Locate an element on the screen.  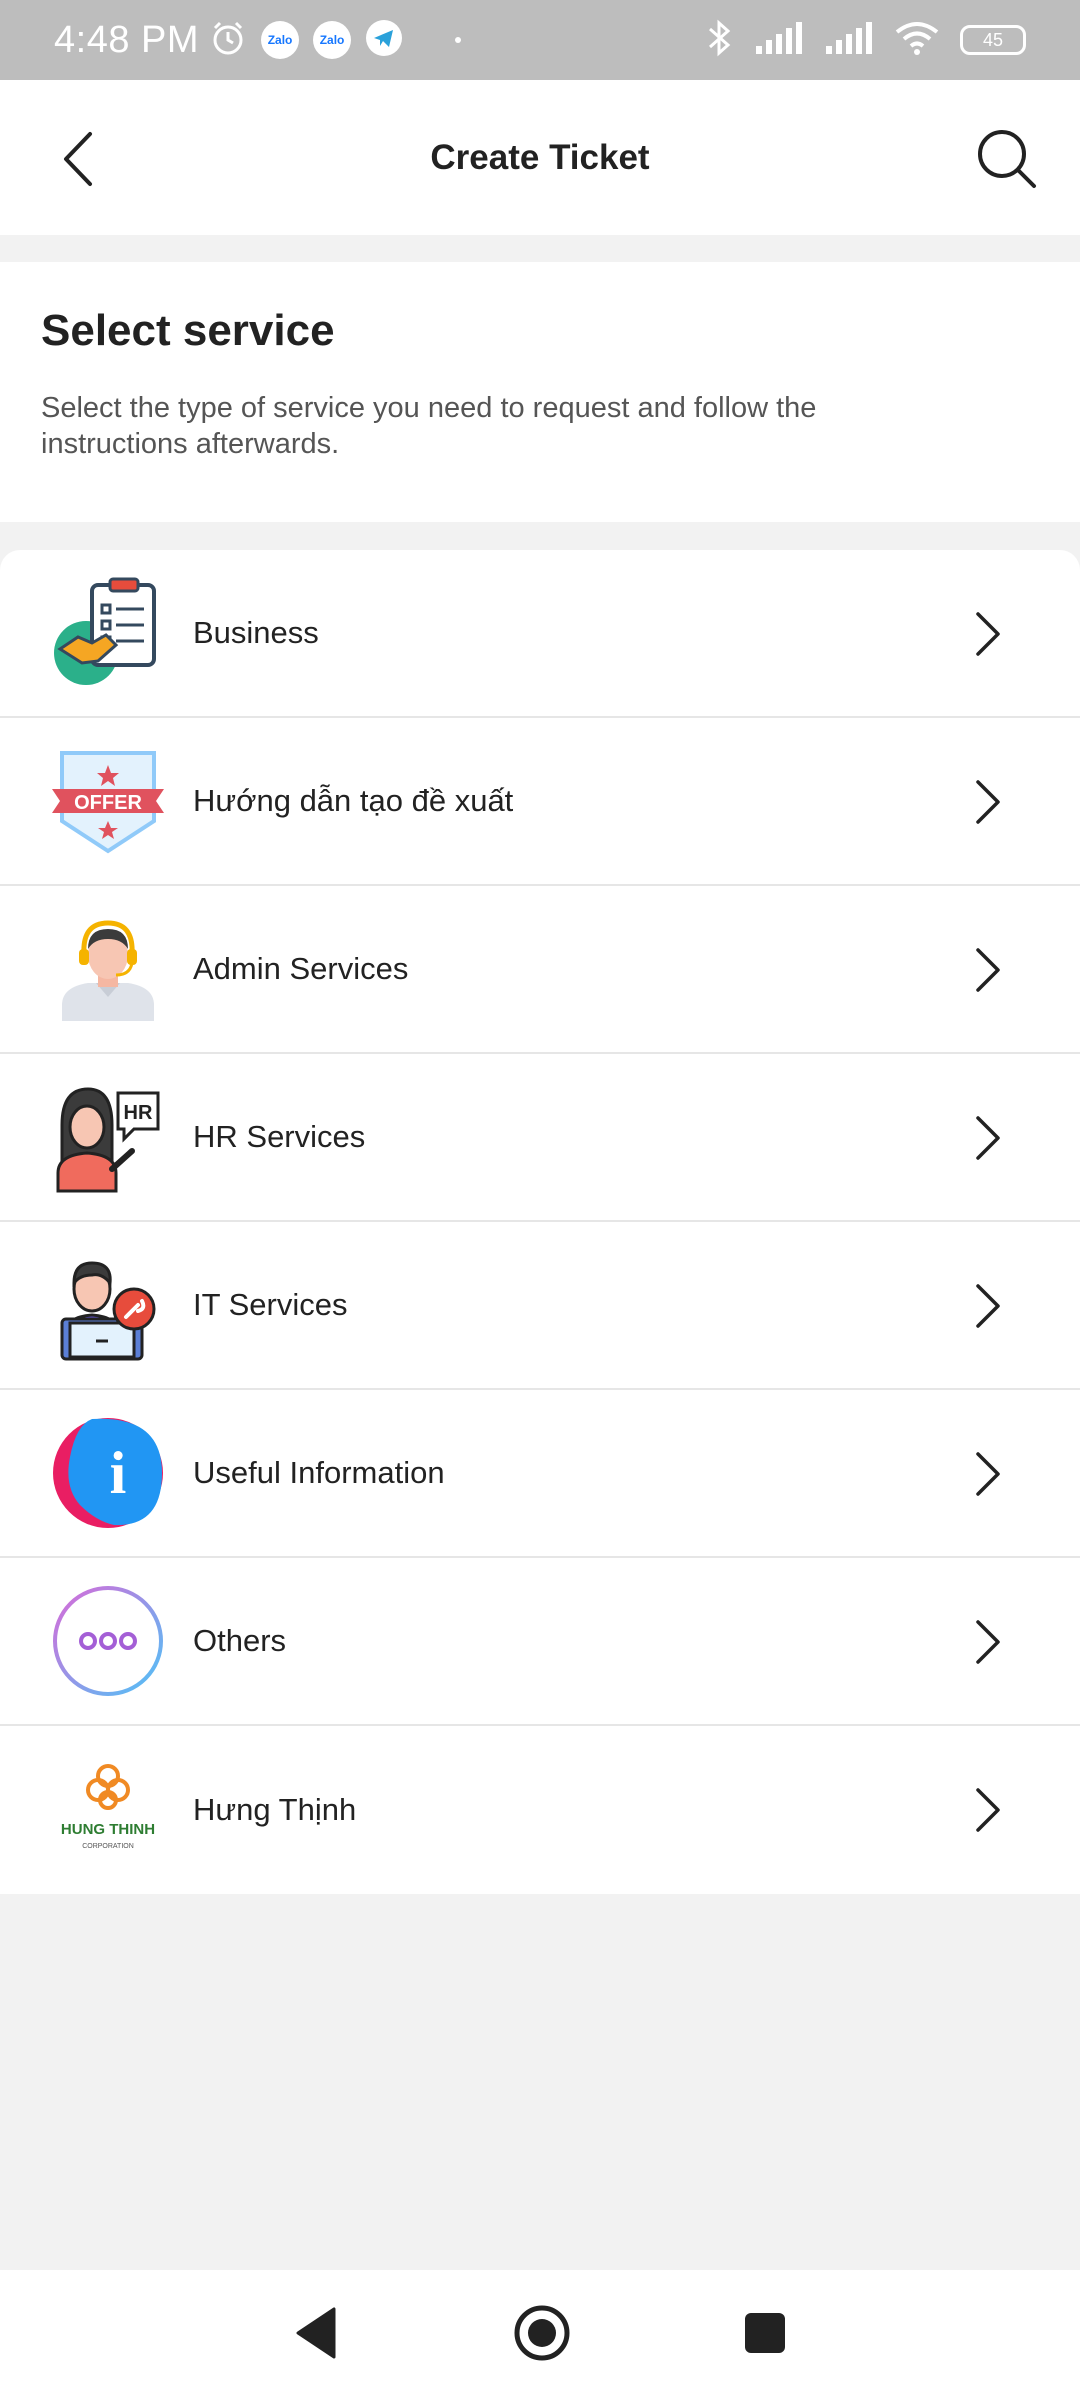
it-support-icon is located at coordinates (108, 1305).